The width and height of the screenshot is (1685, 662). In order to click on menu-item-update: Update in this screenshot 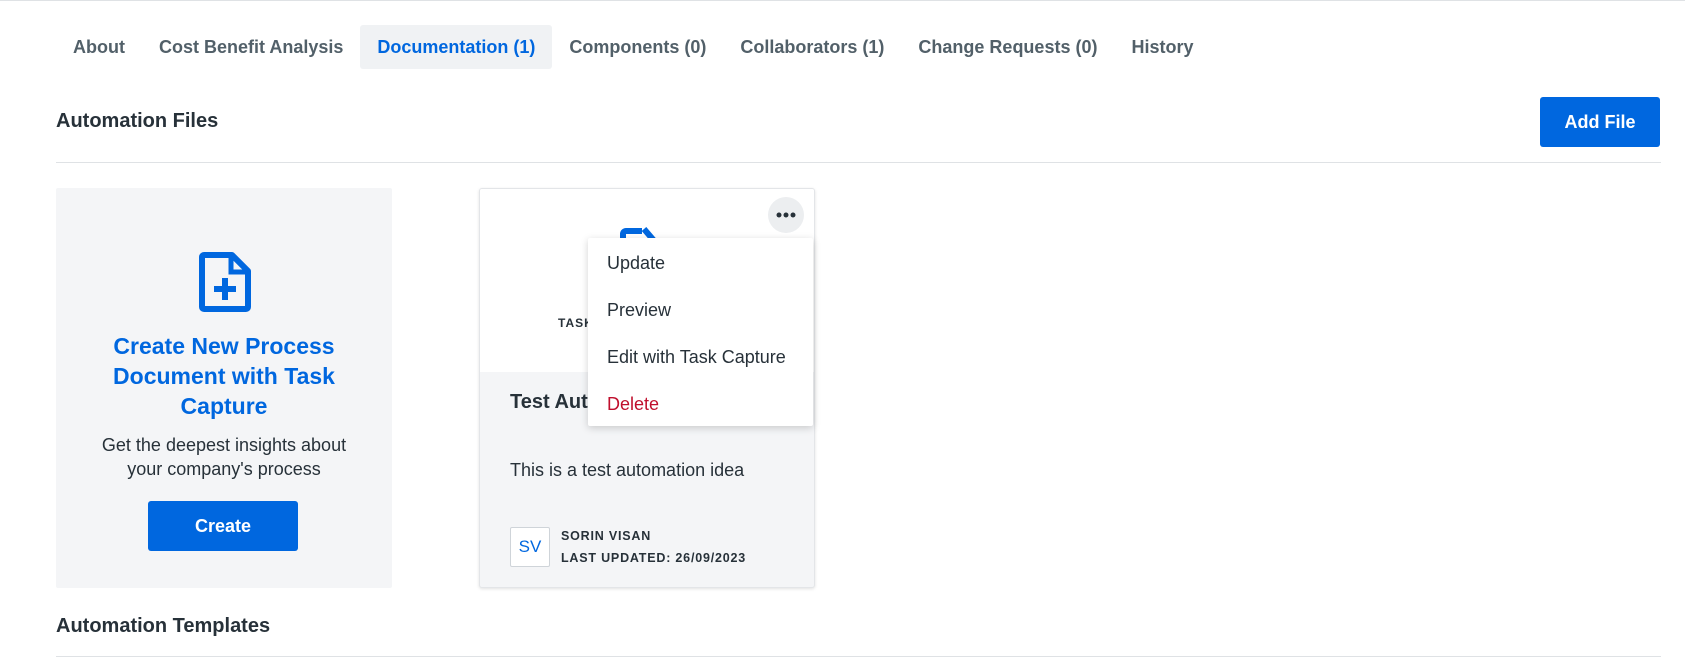, I will do `click(700, 263)`.